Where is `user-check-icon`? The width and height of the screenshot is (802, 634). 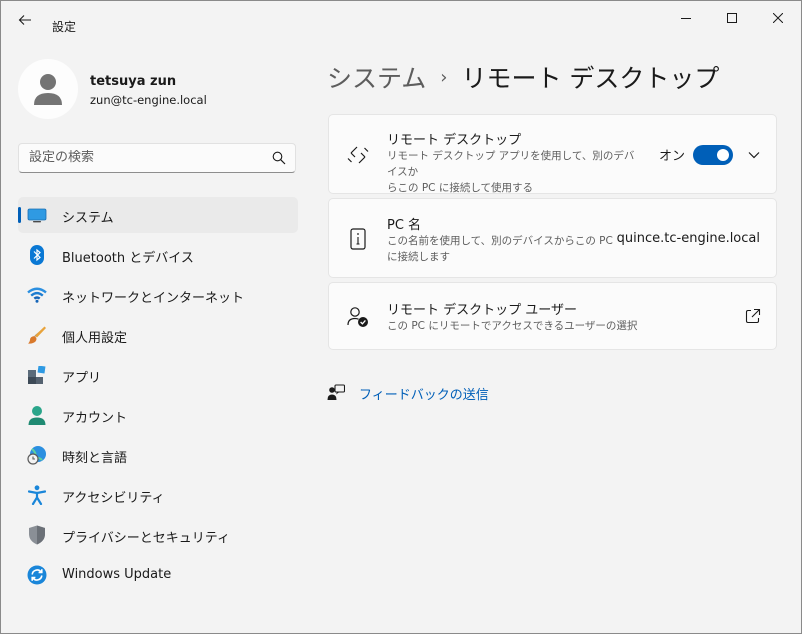 user-check-icon is located at coordinates (358, 317).